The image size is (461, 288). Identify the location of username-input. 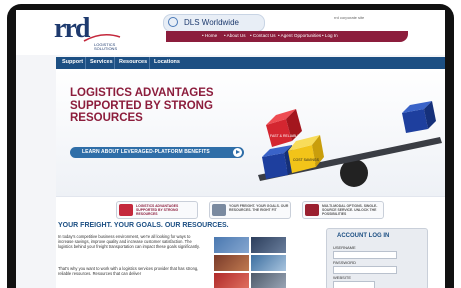
(365, 255).